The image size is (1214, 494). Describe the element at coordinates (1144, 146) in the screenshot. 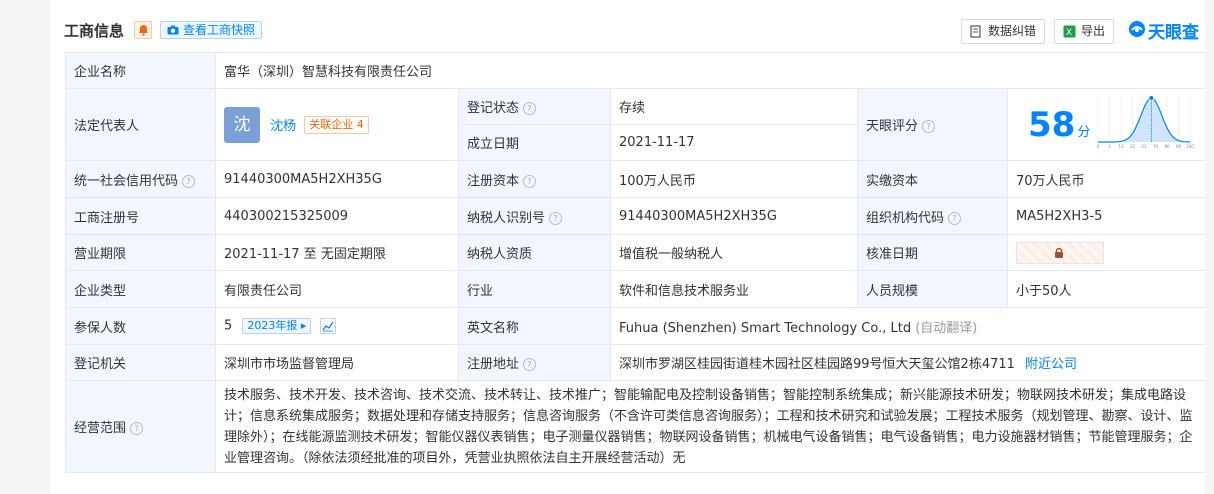

I see `score-tick-label: 53` at that location.